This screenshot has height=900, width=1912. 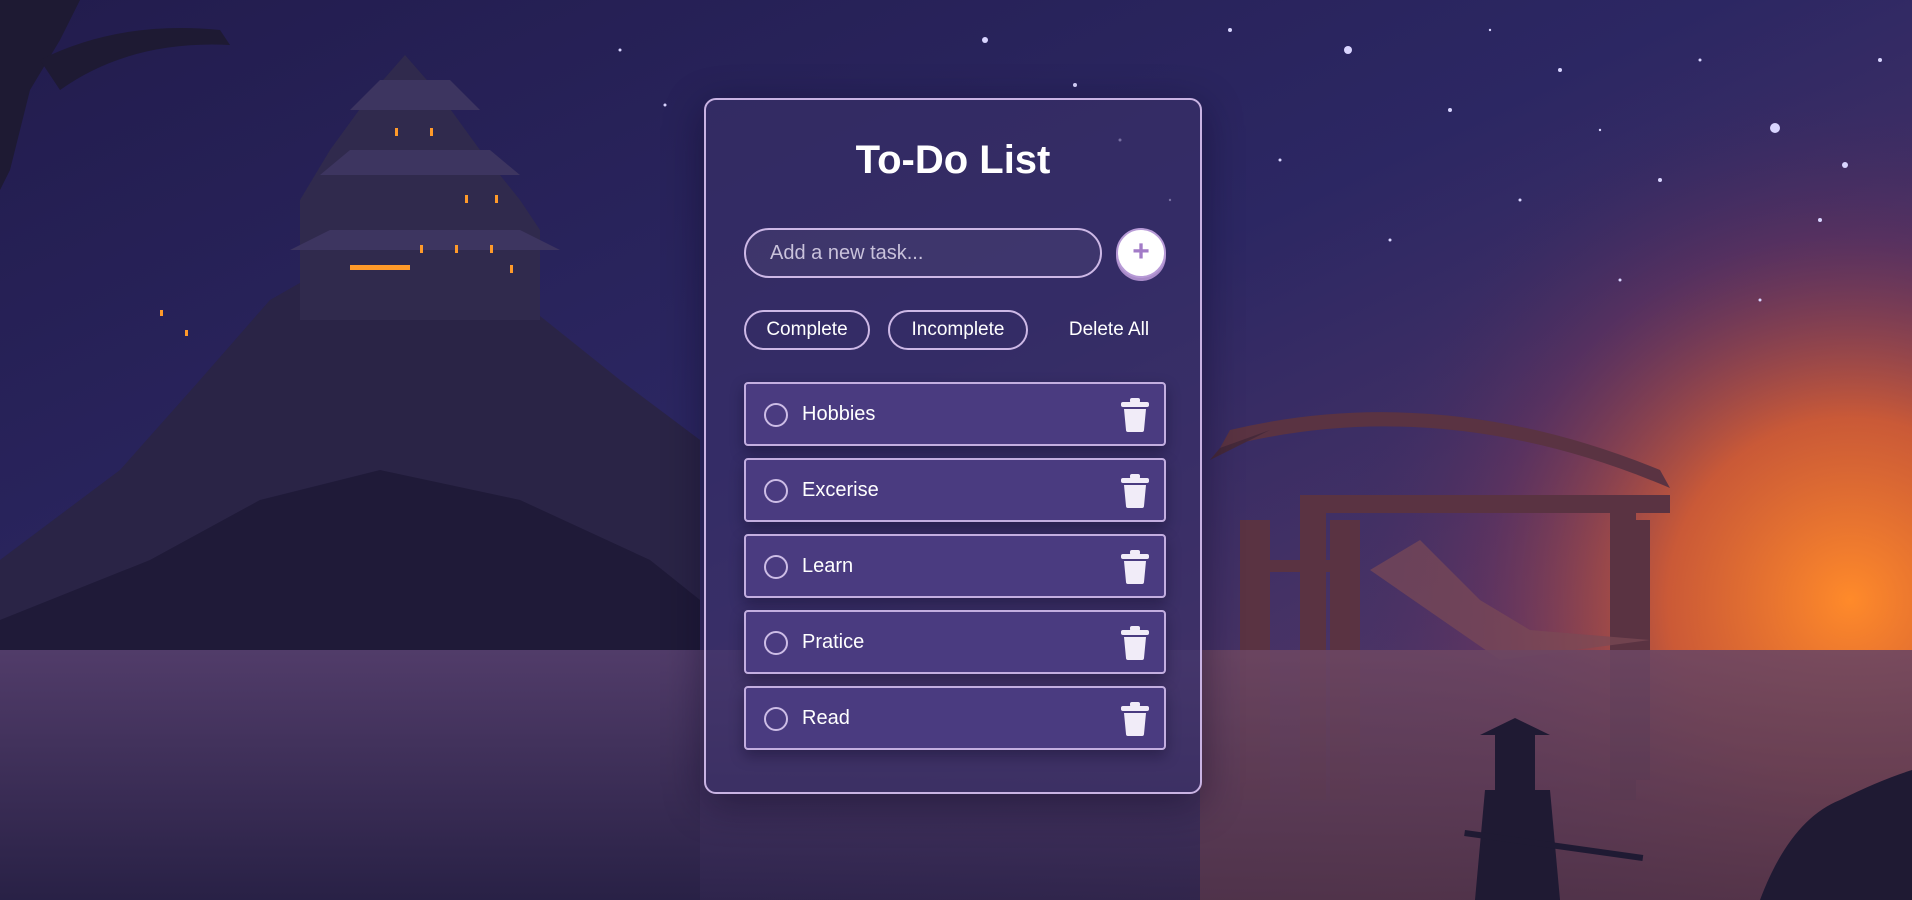 I want to click on task-label: Hobbies, so click(x=839, y=414).